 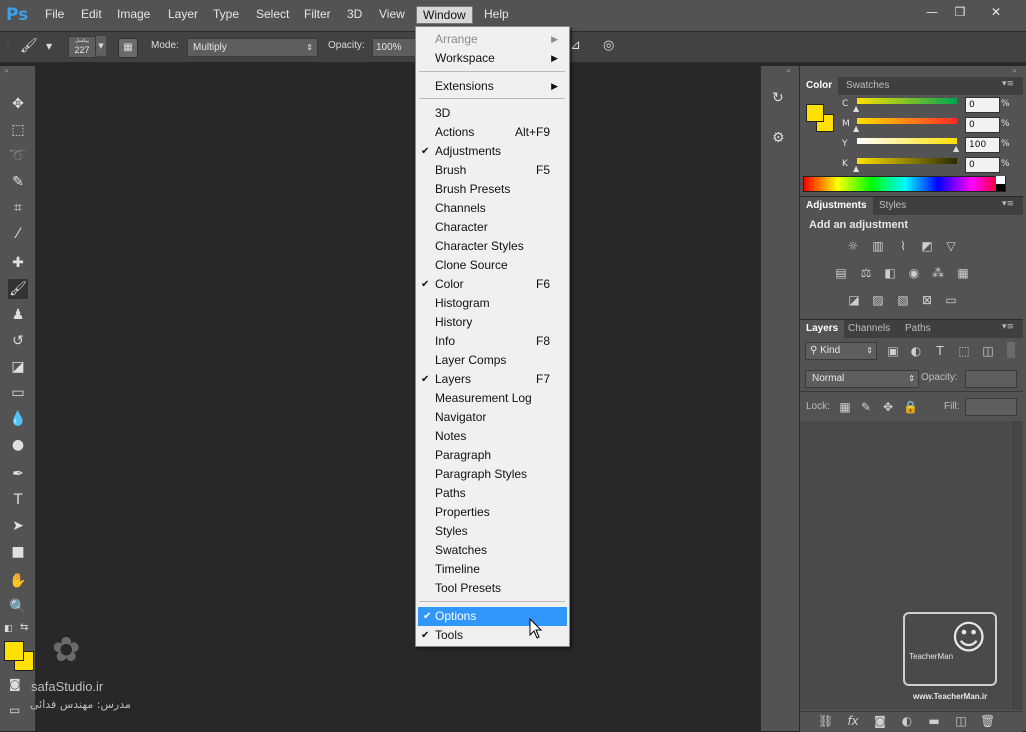 What do you see at coordinates (880, 721) in the screenshot?
I see `add-mask-icon: ◙` at bounding box center [880, 721].